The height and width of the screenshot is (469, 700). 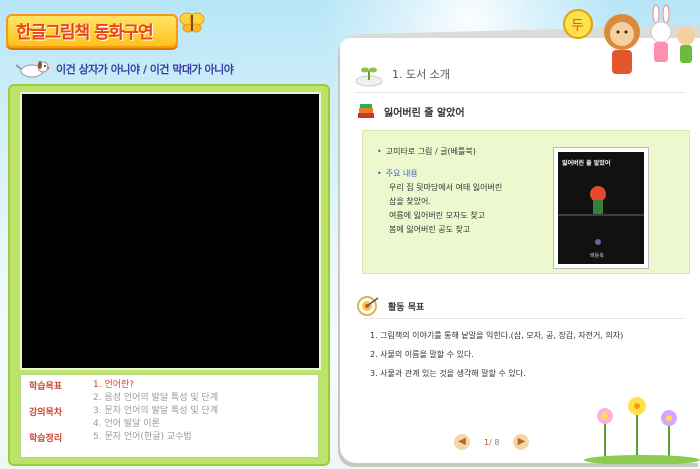 I want to click on author-text: 고미타로 그림 / 글(베틀북), so click(x=430, y=151).